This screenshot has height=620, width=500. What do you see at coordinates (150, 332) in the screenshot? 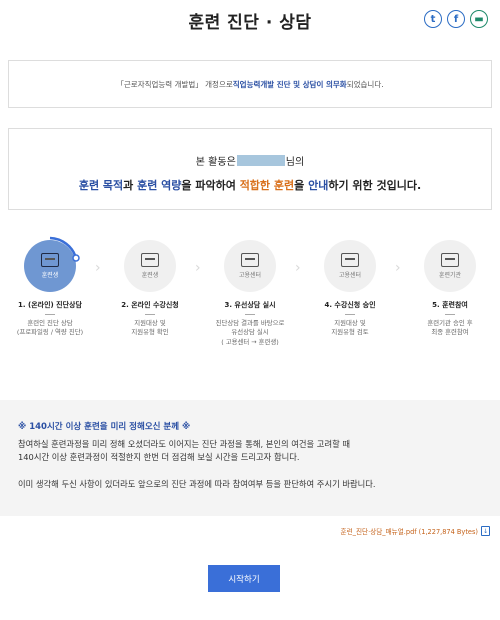
I see `step-desc-line: 지원유형 확인` at bounding box center [150, 332].